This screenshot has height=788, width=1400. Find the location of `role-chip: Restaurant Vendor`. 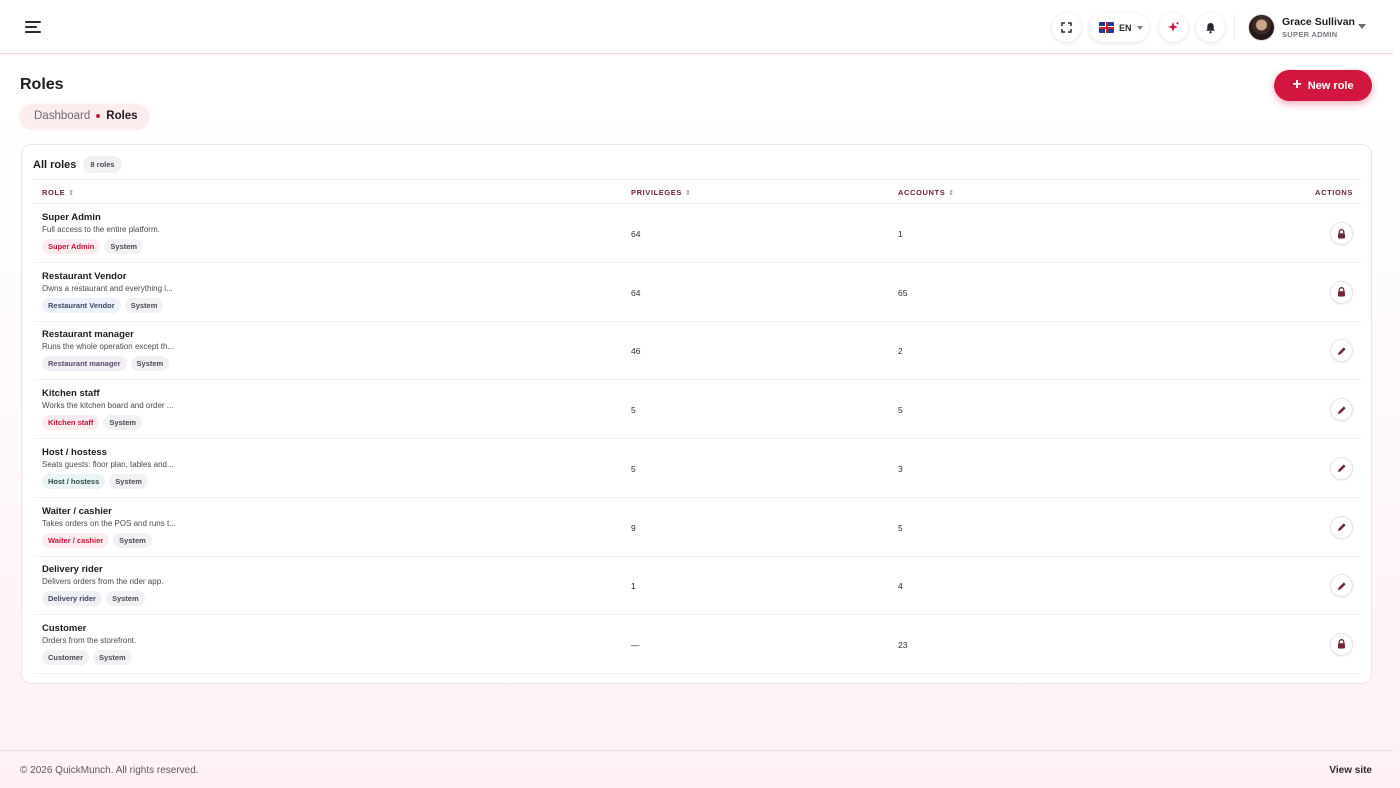

role-chip: Restaurant Vendor is located at coordinates (81, 305).